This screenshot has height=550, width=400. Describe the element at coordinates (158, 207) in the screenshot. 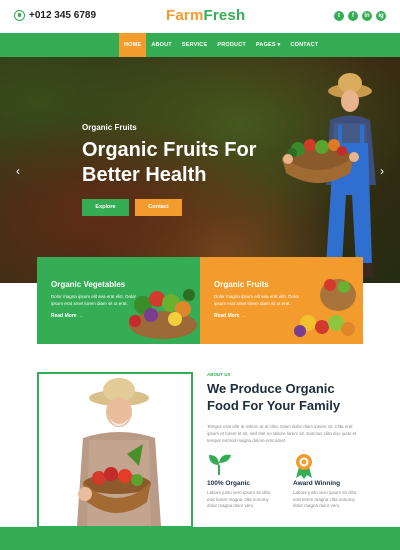

I see `contact-button: Contact` at that location.